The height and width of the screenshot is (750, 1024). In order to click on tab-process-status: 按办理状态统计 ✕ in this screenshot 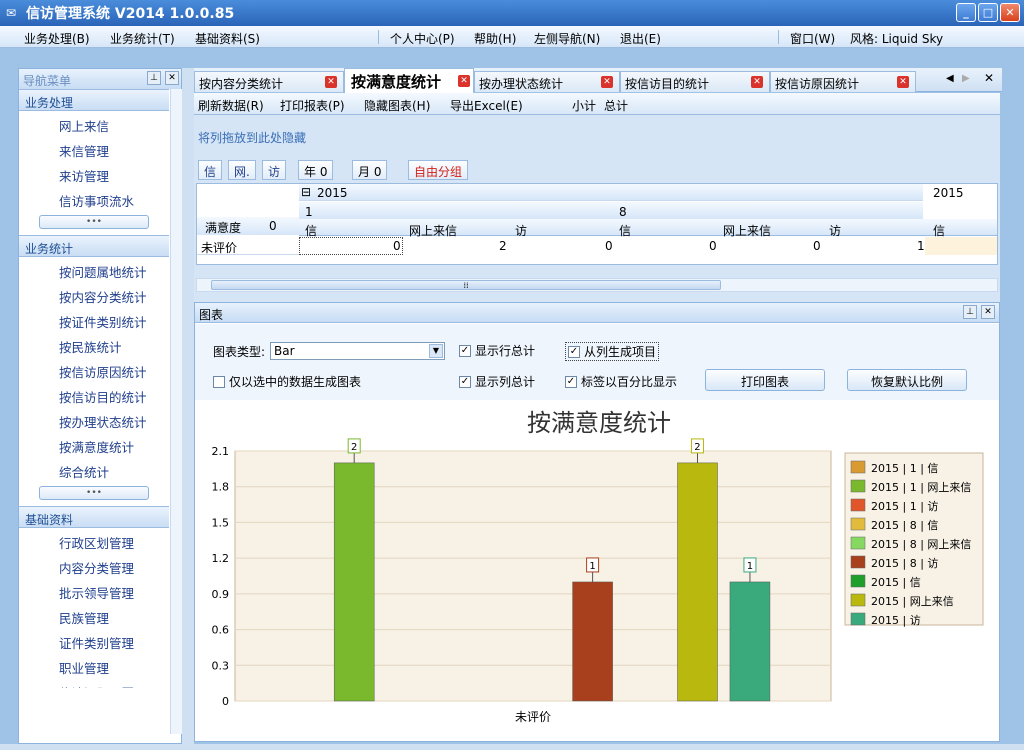, I will do `click(547, 81)`.